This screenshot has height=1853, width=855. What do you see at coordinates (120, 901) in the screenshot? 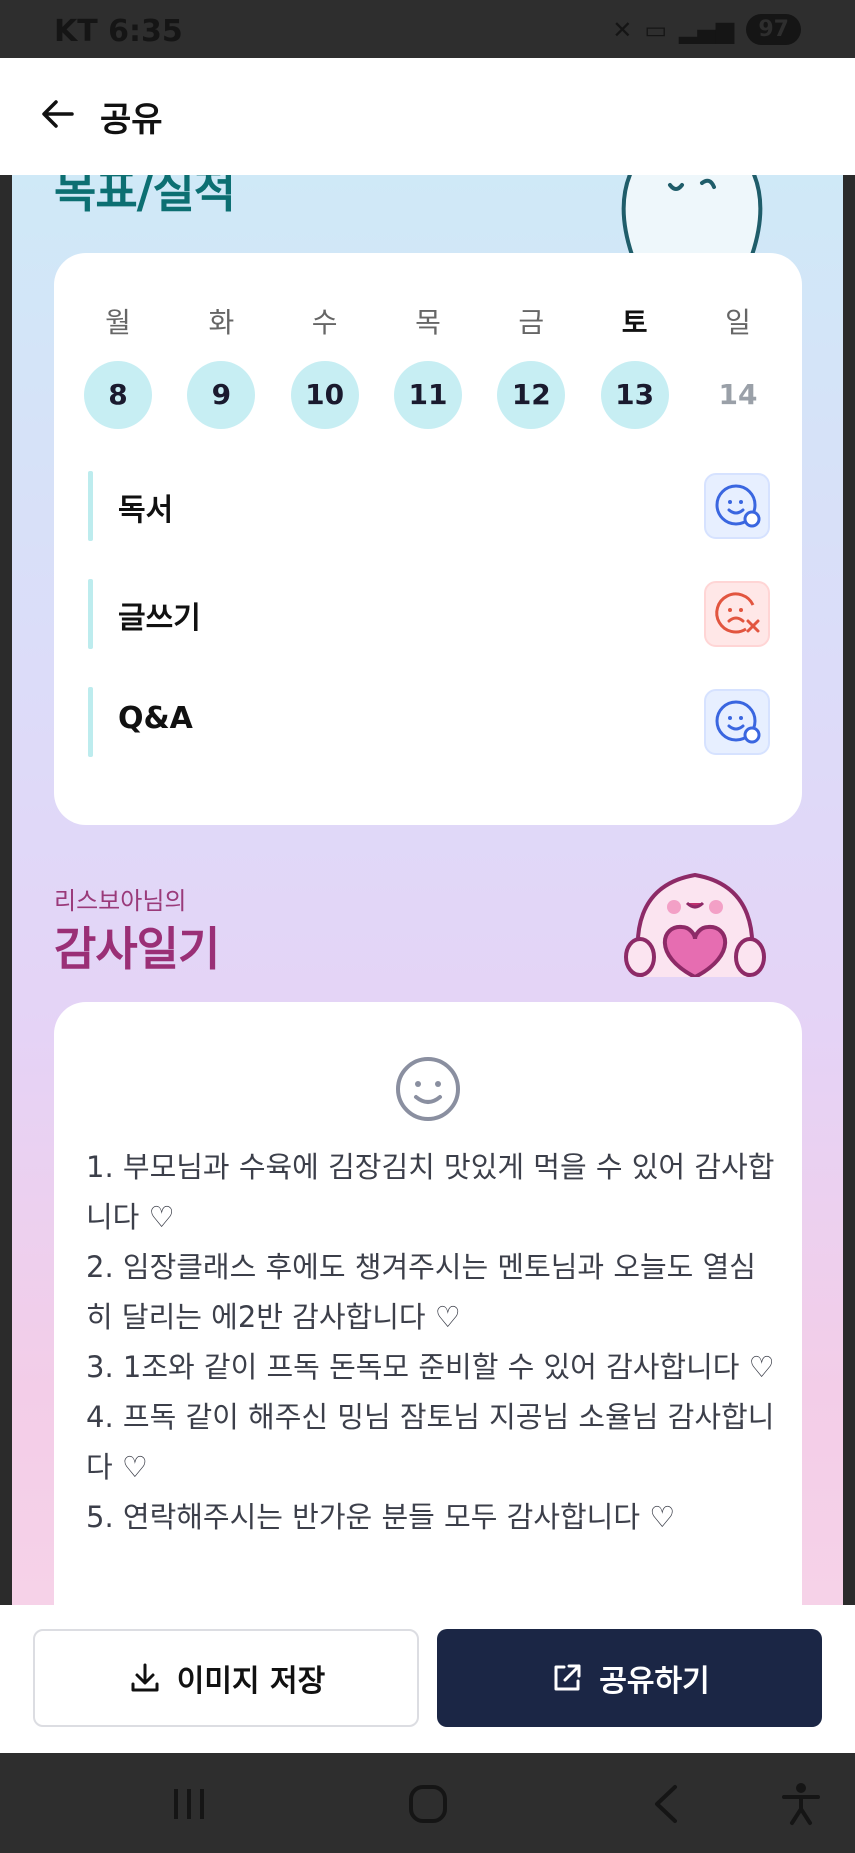
I see `gratitude-subtitle: 리스보아님의` at bounding box center [120, 901].